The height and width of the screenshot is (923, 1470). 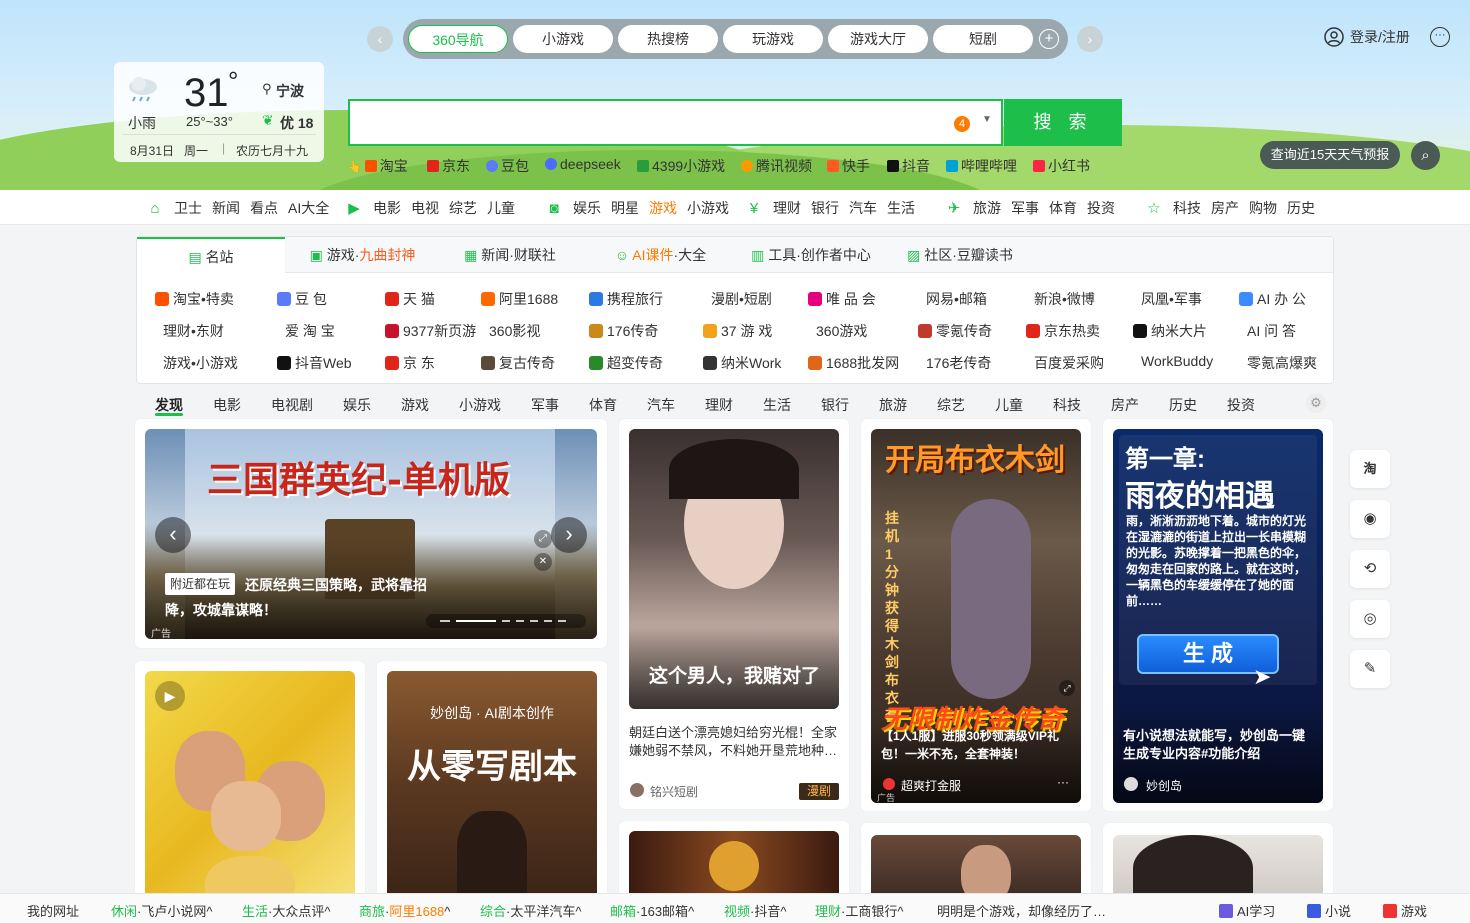 What do you see at coordinates (458, 39) in the screenshot?
I see `tab-360nav: 360导航` at bounding box center [458, 39].